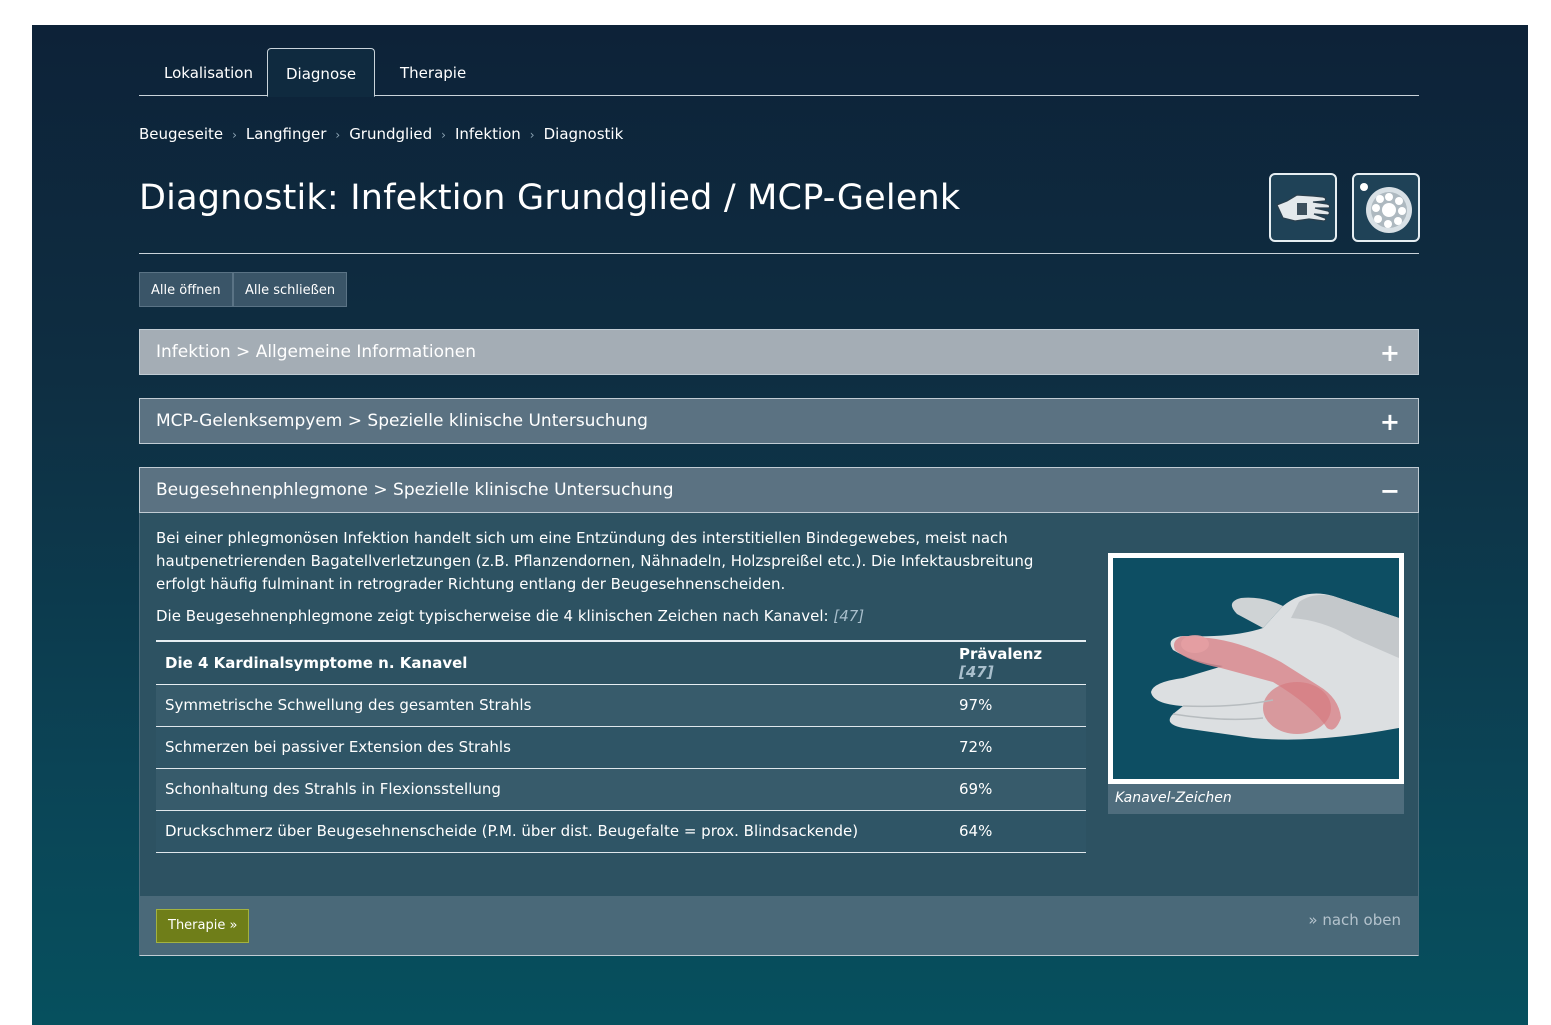 Image resolution: width=1551 pixels, height=1025 pixels. I want to click on header-prevalence-label: Prävalenz, so click(1001, 653).